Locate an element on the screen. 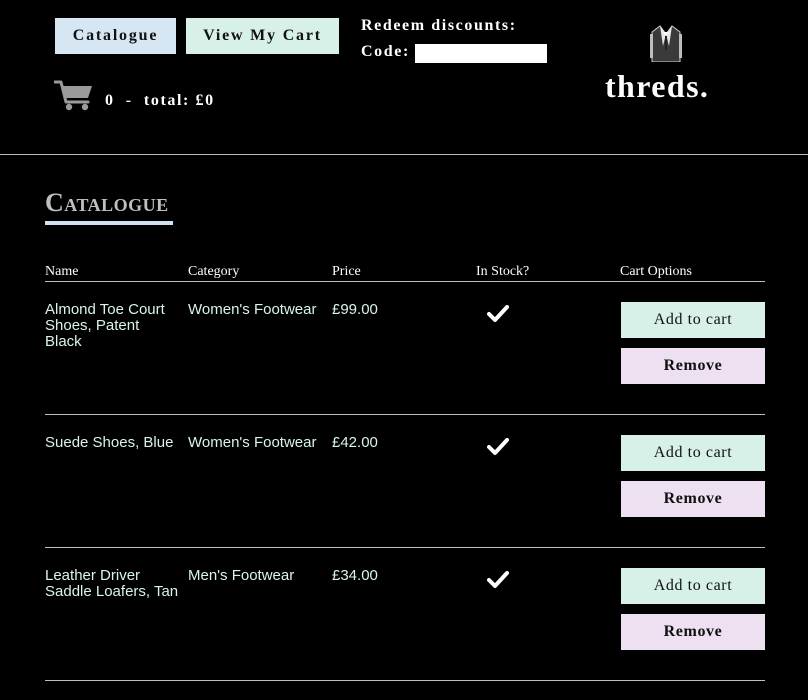 This screenshot has width=808, height=700. product-name: Leather Driver Saddle Loafers, Tan is located at coordinates (112, 583).